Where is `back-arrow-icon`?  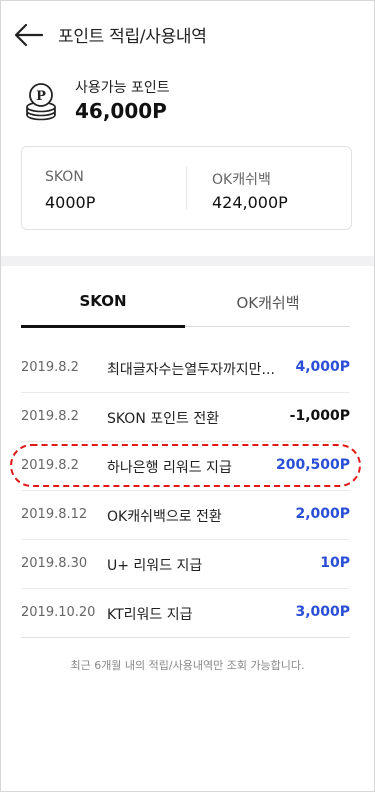
back-arrow-icon is located at coordinates (29, 35).